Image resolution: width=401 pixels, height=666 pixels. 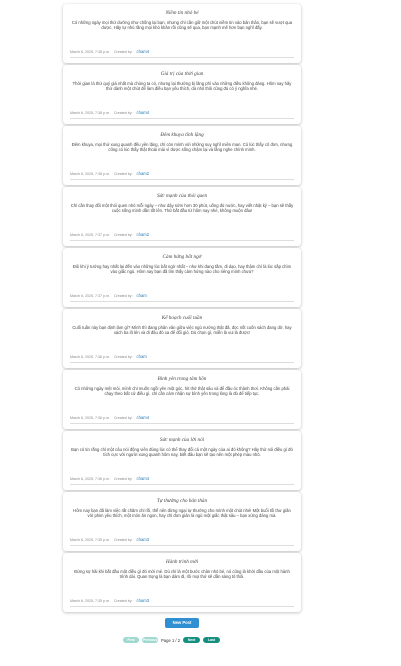 What do you see at coordinates (182, 296) in the screenshot?
I see `post-meta: March 6, 2025, 7:37 p.m. Created by: cham` at bounding box center [182, 296].